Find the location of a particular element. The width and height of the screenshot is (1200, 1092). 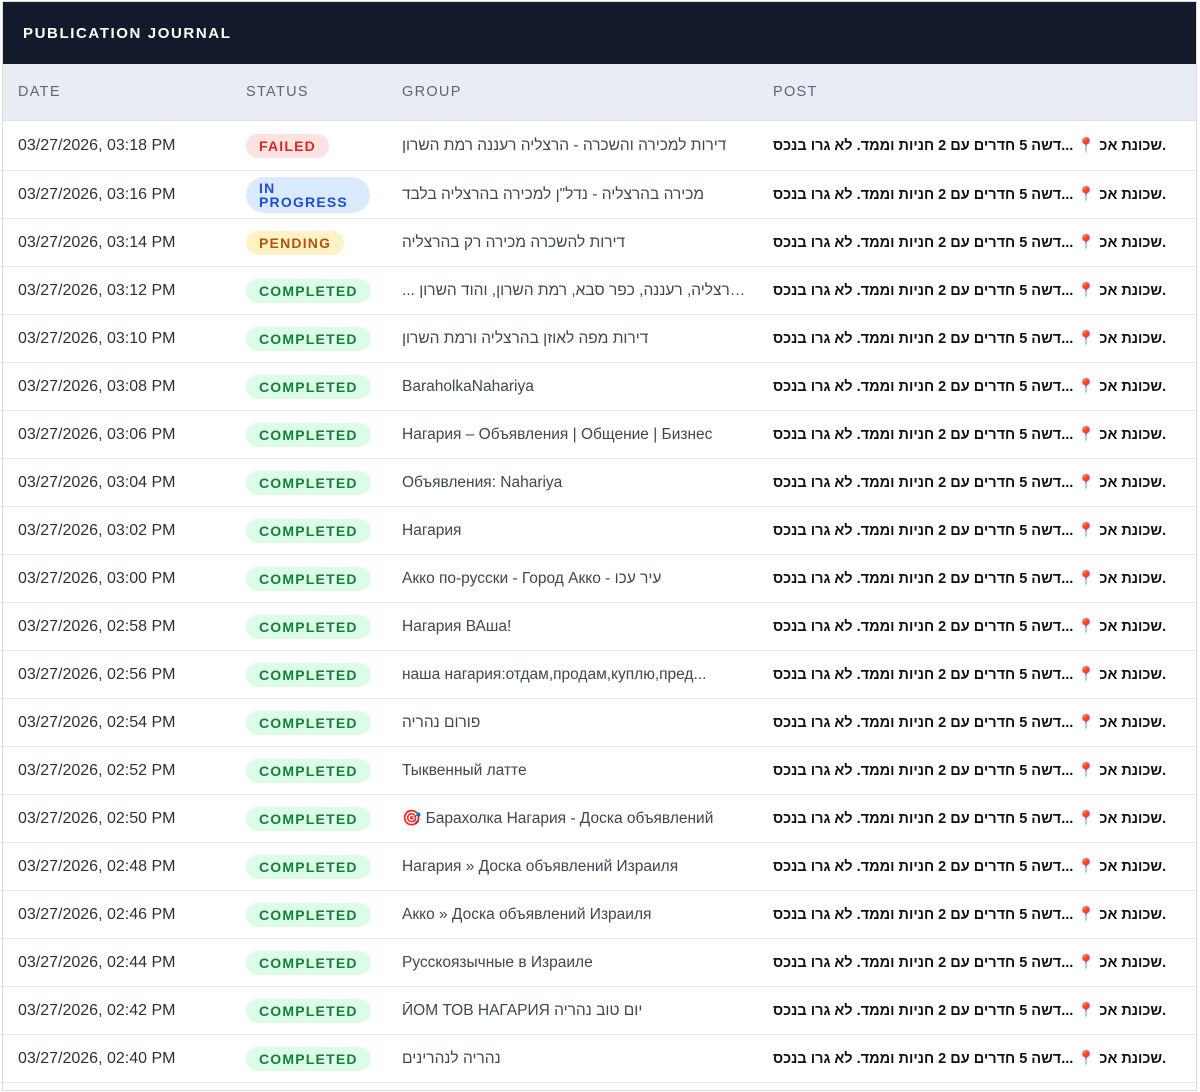

row-group: נהריה לנהרינים is located at coordinates (574, 1058).